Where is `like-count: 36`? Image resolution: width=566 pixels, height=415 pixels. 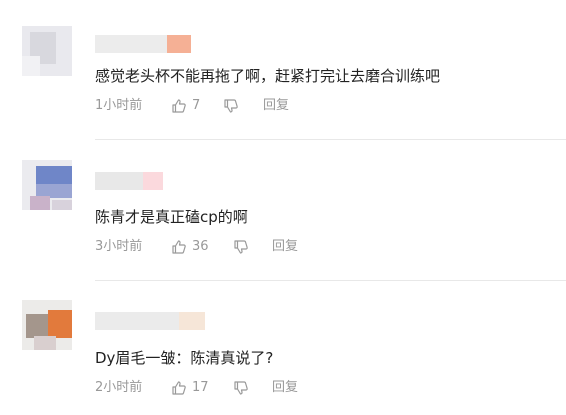
like-count: 36 is located at coordinates (200, 246).